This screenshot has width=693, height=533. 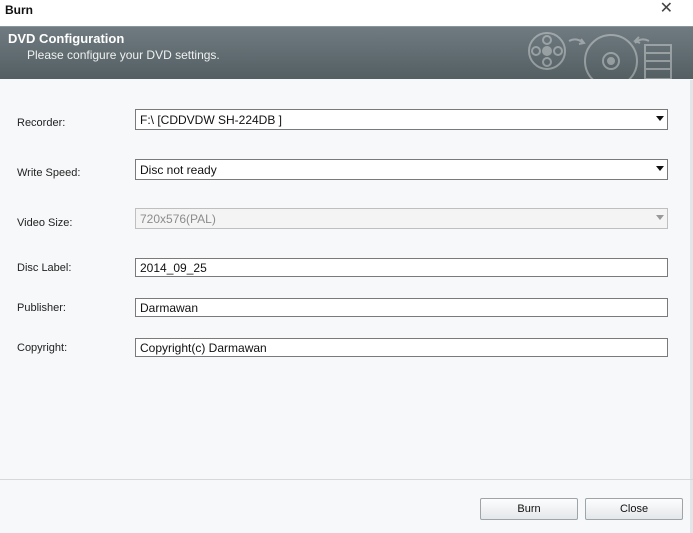 What do you see at coordinates (44, 268) in the screenshot?
I see `disc-label-label: Disc Label:` at bounding box center [44, 268].